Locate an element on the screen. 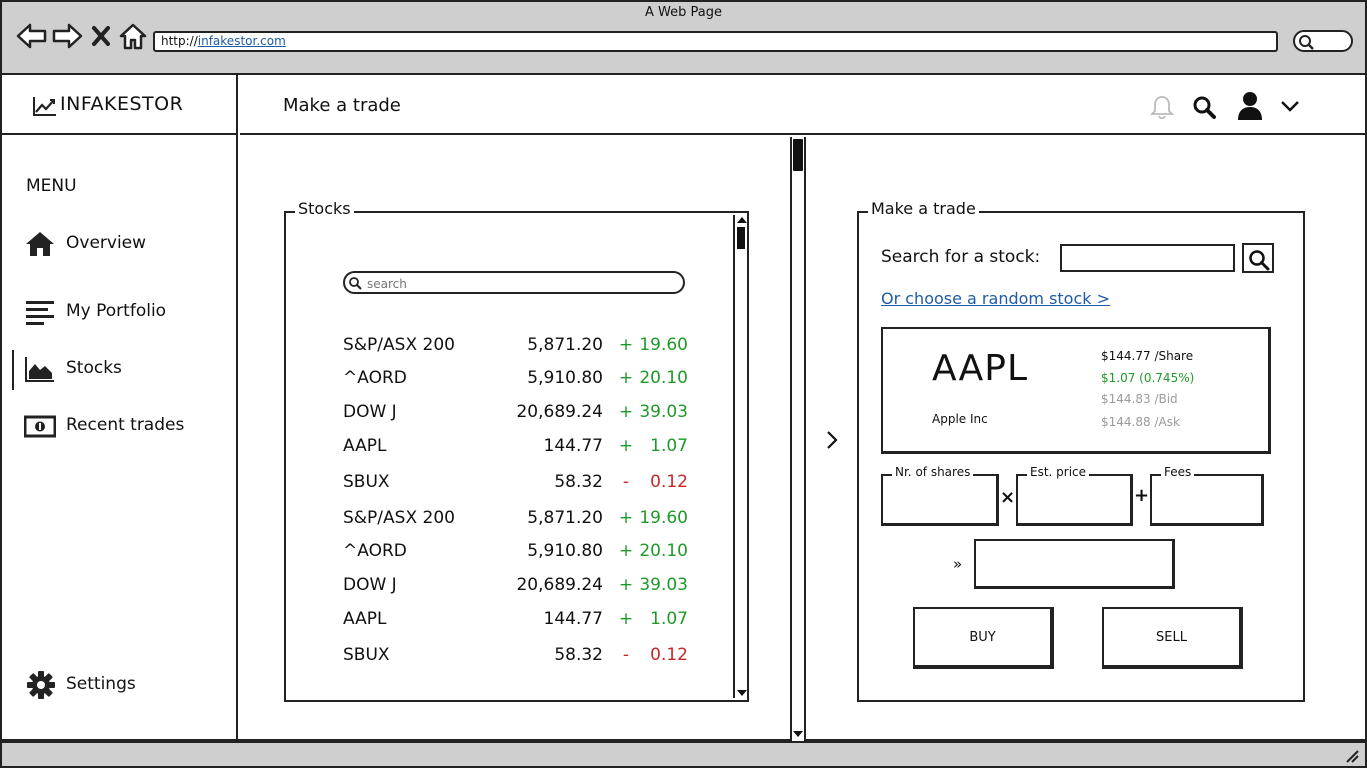 The height and width of the screenshot is (768, 1367). user-avatar-icon is located at coordinates (1250, 106).